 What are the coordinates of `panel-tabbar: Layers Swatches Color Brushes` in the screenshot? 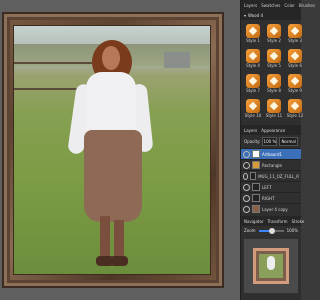 It's located at (278, 5).